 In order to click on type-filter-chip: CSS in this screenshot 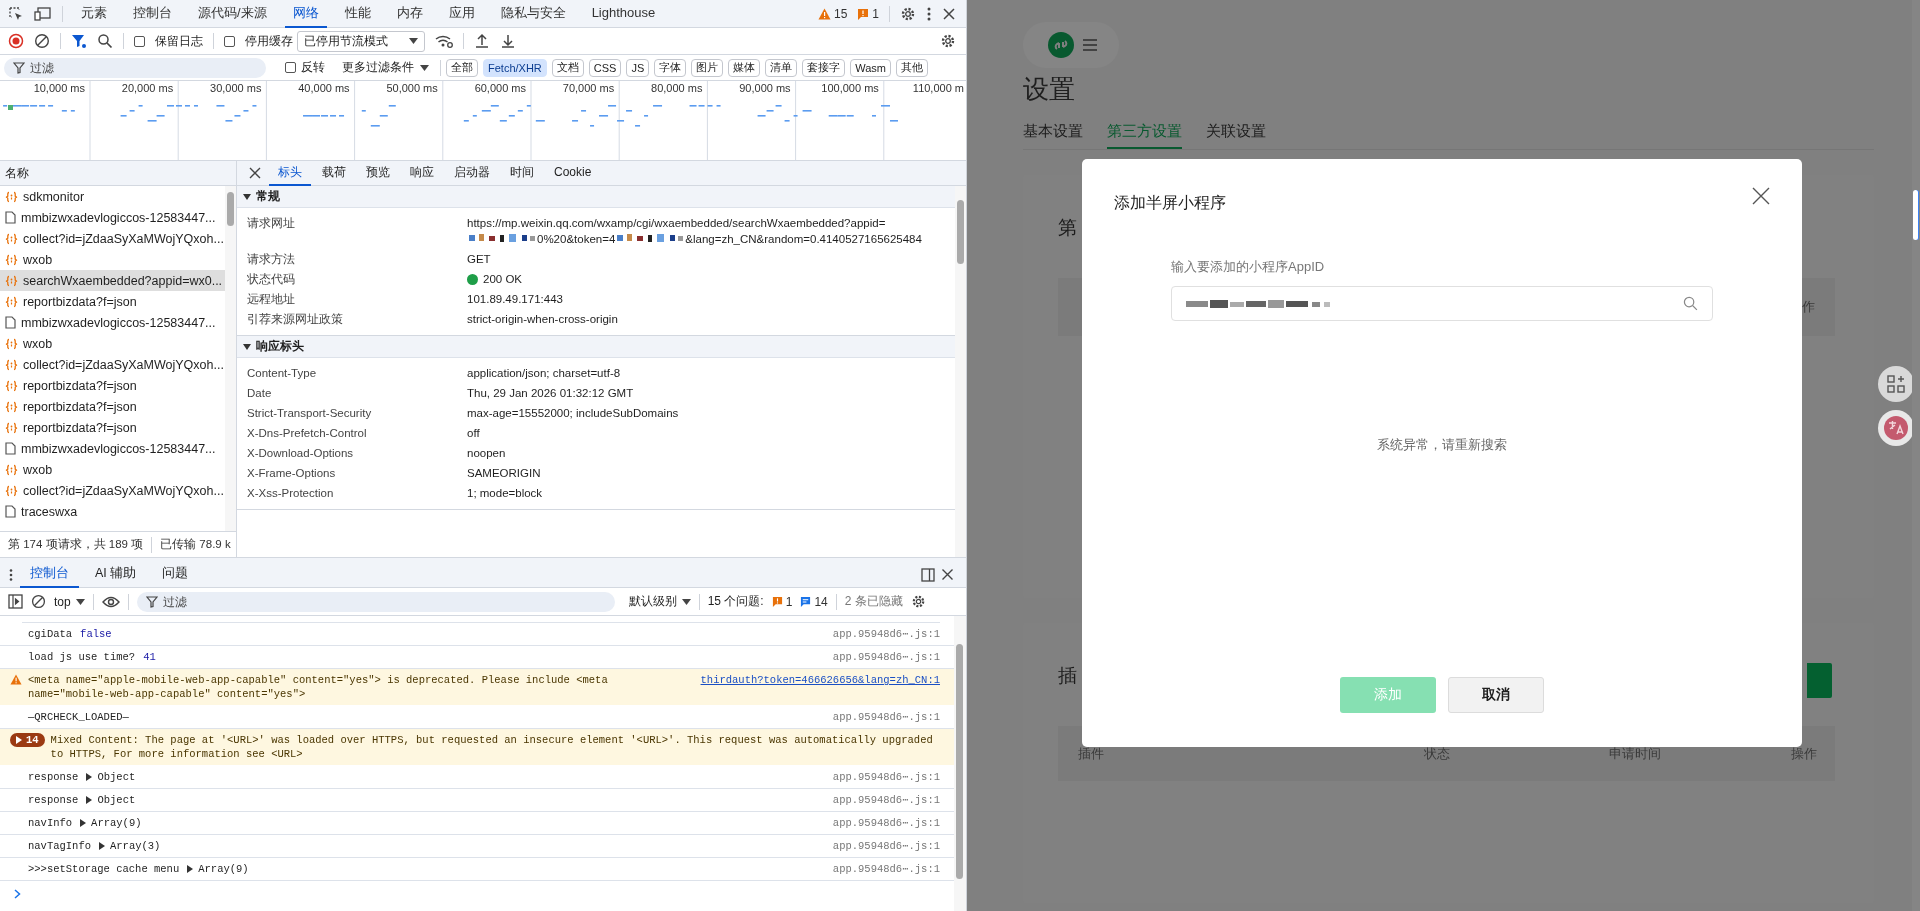, I will do `click(605, 67)`.